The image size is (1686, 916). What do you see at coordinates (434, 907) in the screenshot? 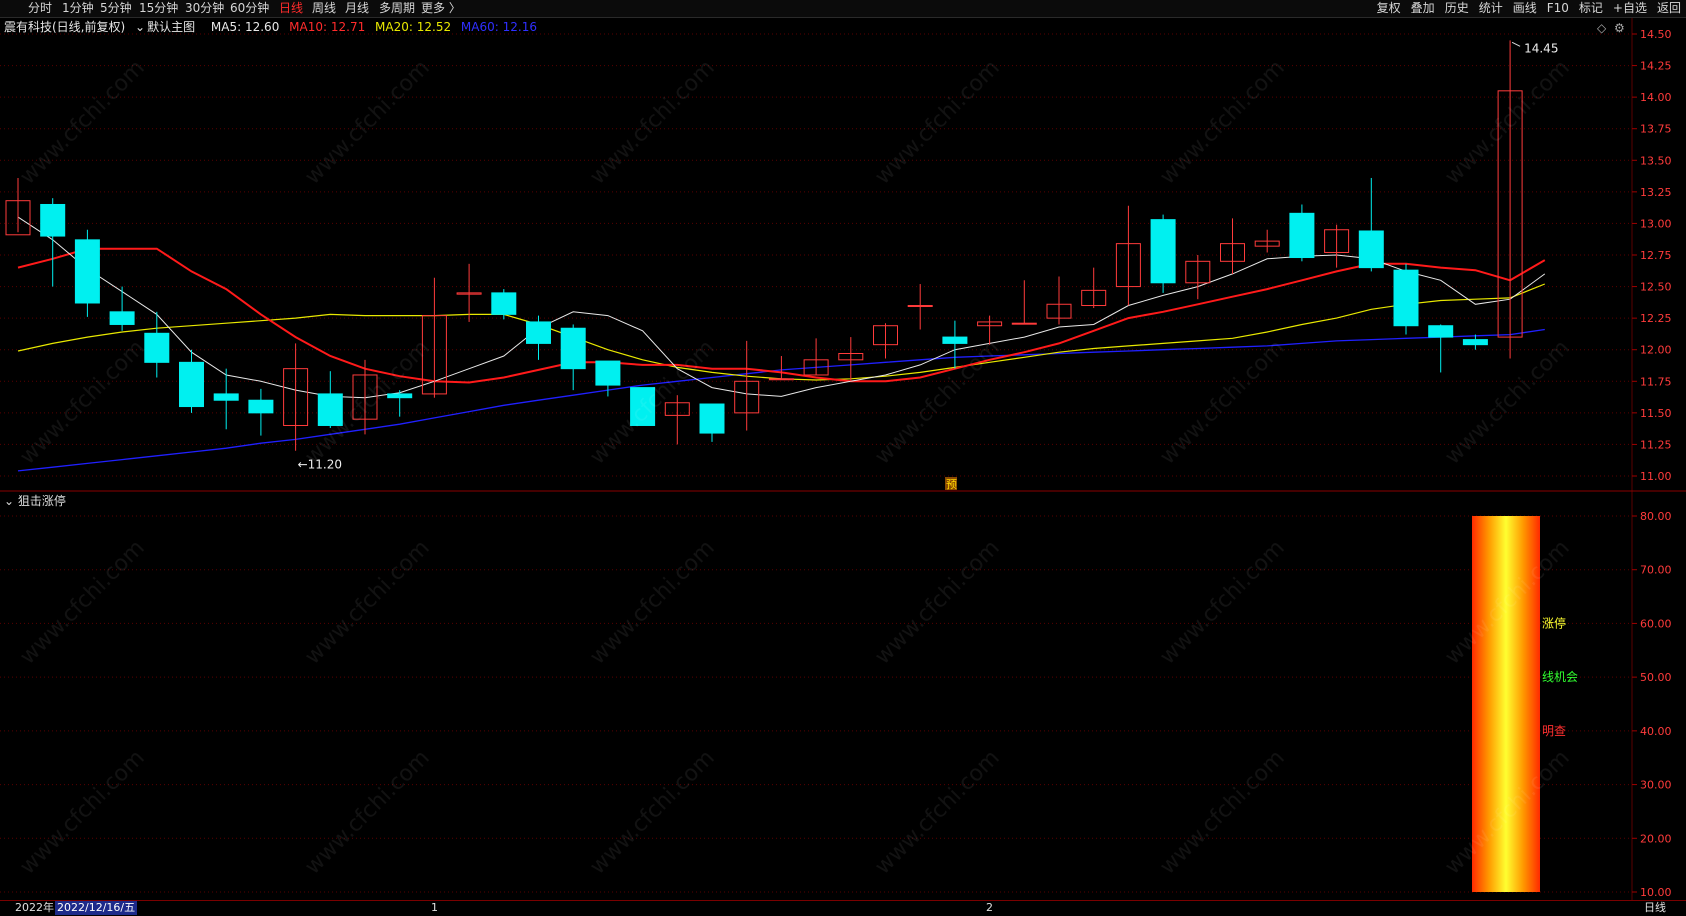
I see `month-marker-1: 1` at bounding box center [434, 907].